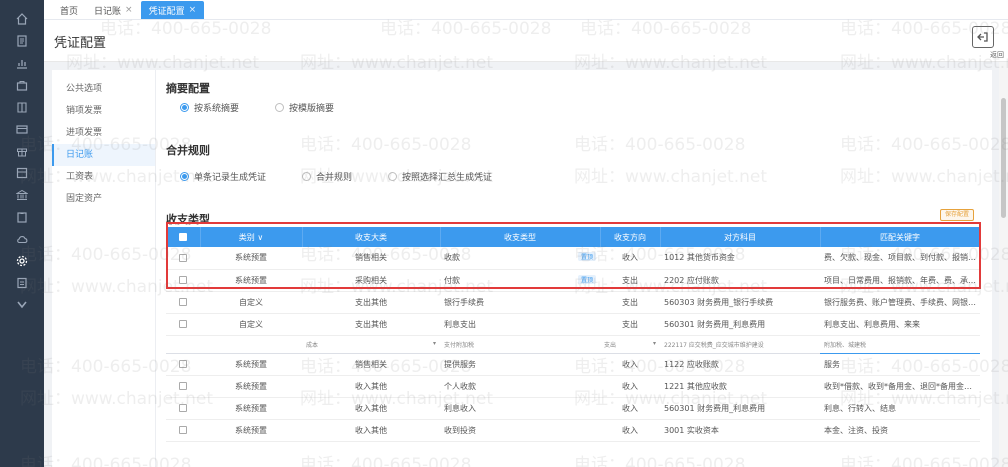 The image size is (1008, 467). What do you see at coordinates (740, 430) in the screenshot?
I see `cell-account: 3001 实收资本` at bounding box center [740, 430].